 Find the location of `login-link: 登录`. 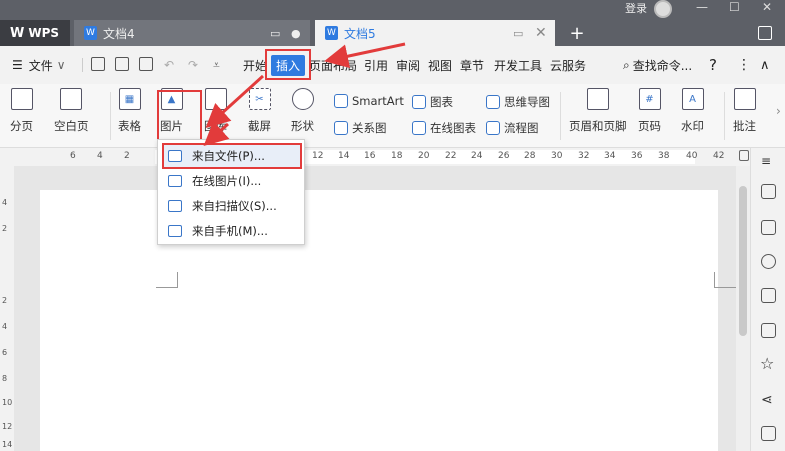

login-link: 登录 is located at coordinates (636, 8).